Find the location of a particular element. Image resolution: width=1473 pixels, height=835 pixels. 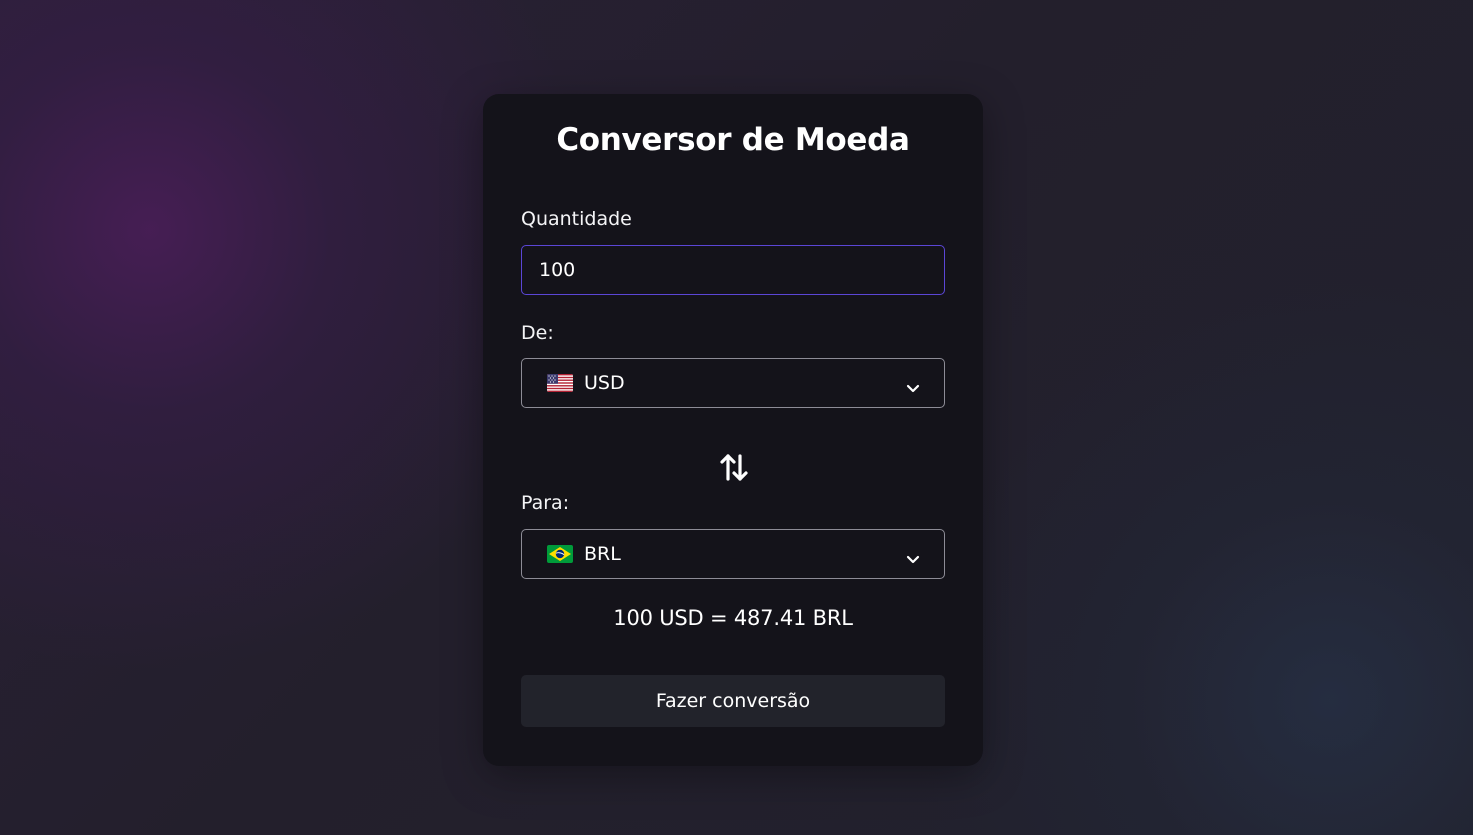

from-label: De: is located at coordinates (537, 333).